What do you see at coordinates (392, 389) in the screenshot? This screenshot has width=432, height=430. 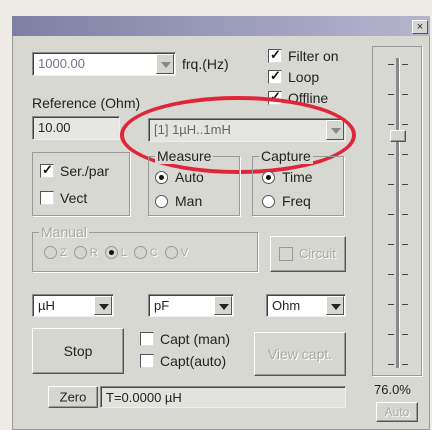 I see `slider-percent: 76.0%` at bounding box center [392, 389].